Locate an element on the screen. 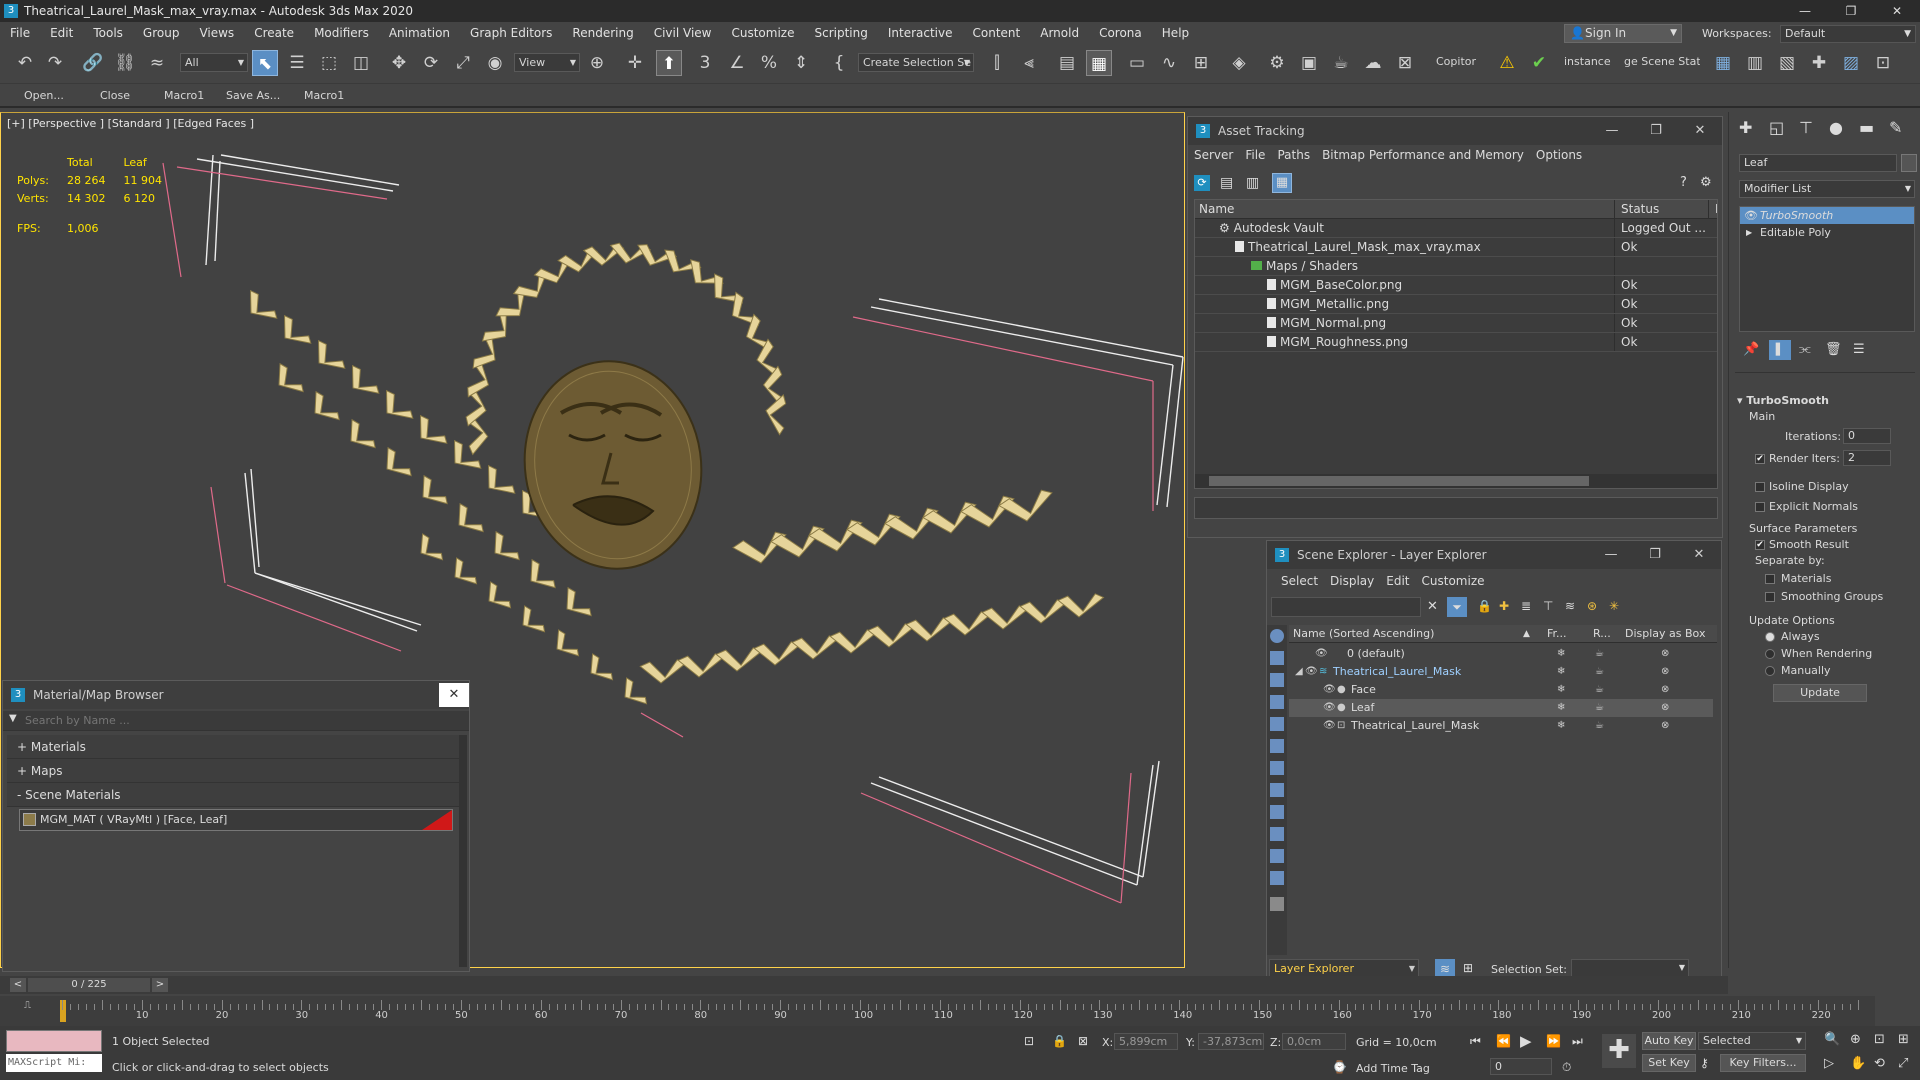  toolbar-extra-6-icon: ⊡ is located at coordinates (1883, 63).